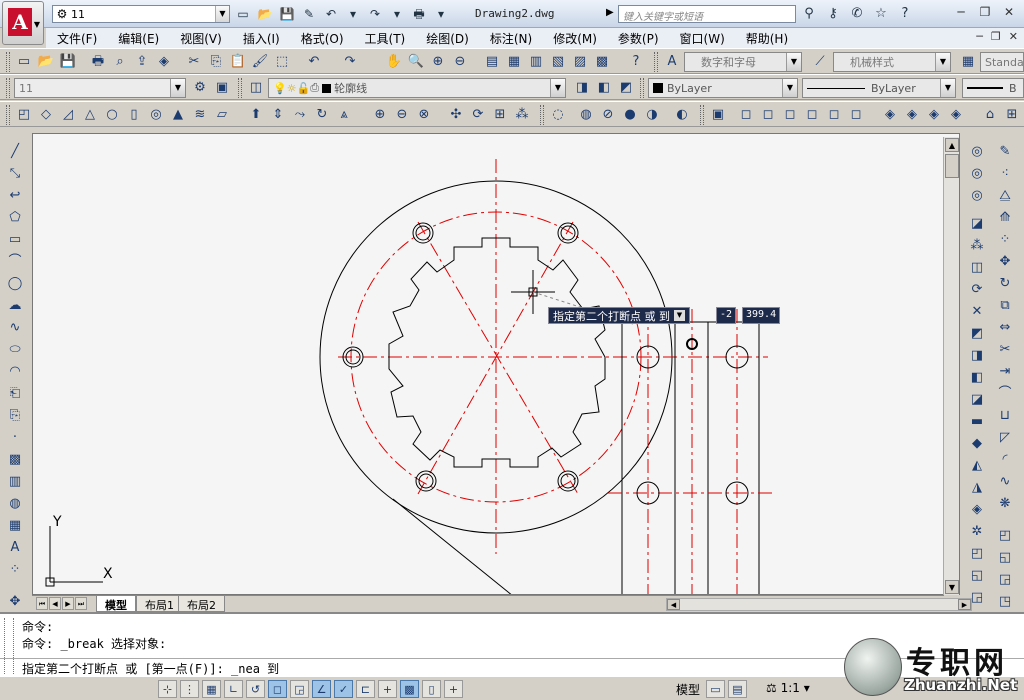 This screenshot has height=700, width=1024. Describe the element at coordinates (15, 240) in the screenshot. I see `rectangle-icon: ▭` at that location.